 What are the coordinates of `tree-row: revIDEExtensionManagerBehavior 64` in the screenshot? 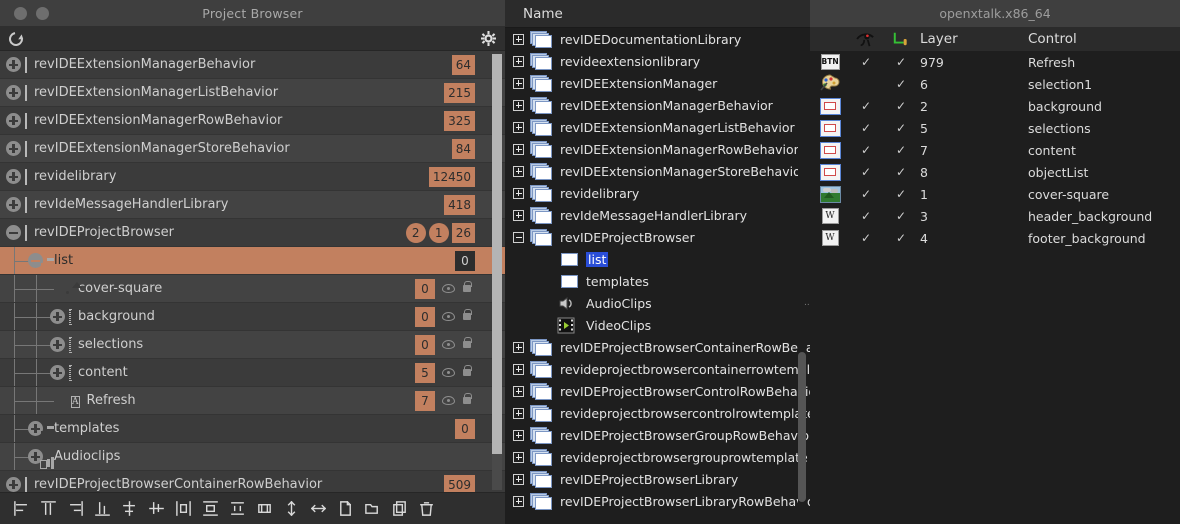 It's located at (252, 65).